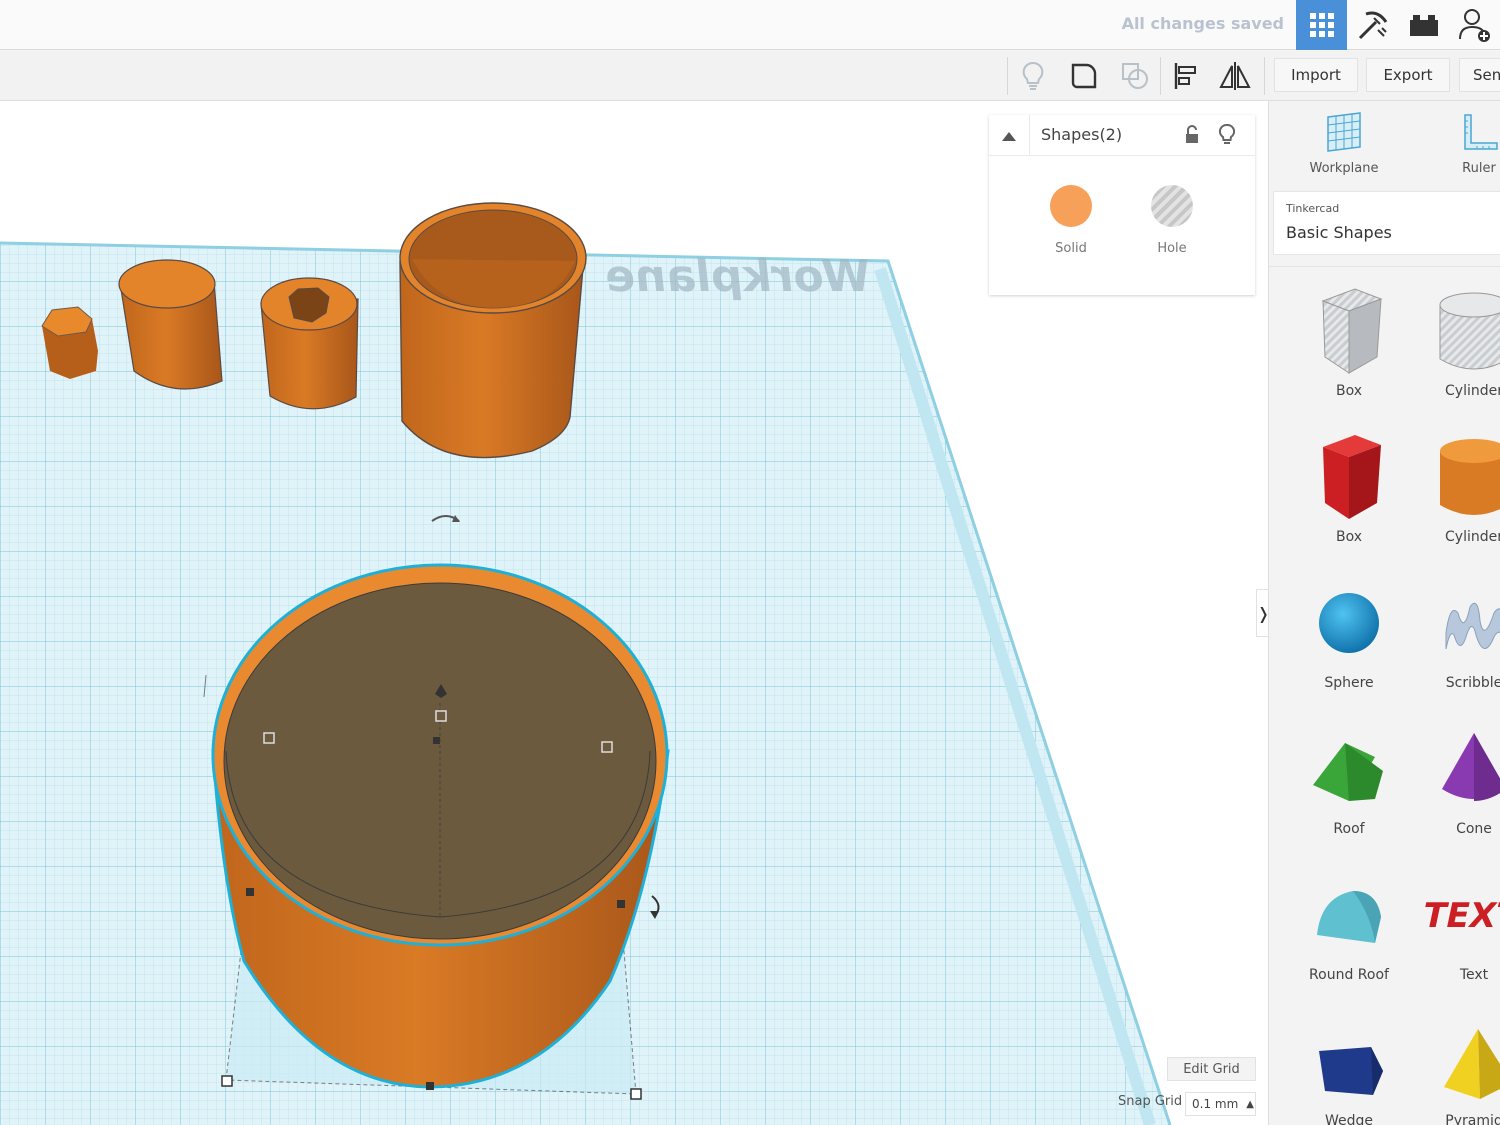 This screenshot has height=1125, width=1500. I want to click on shape-text: TEXT Text, so click(1454, 935).